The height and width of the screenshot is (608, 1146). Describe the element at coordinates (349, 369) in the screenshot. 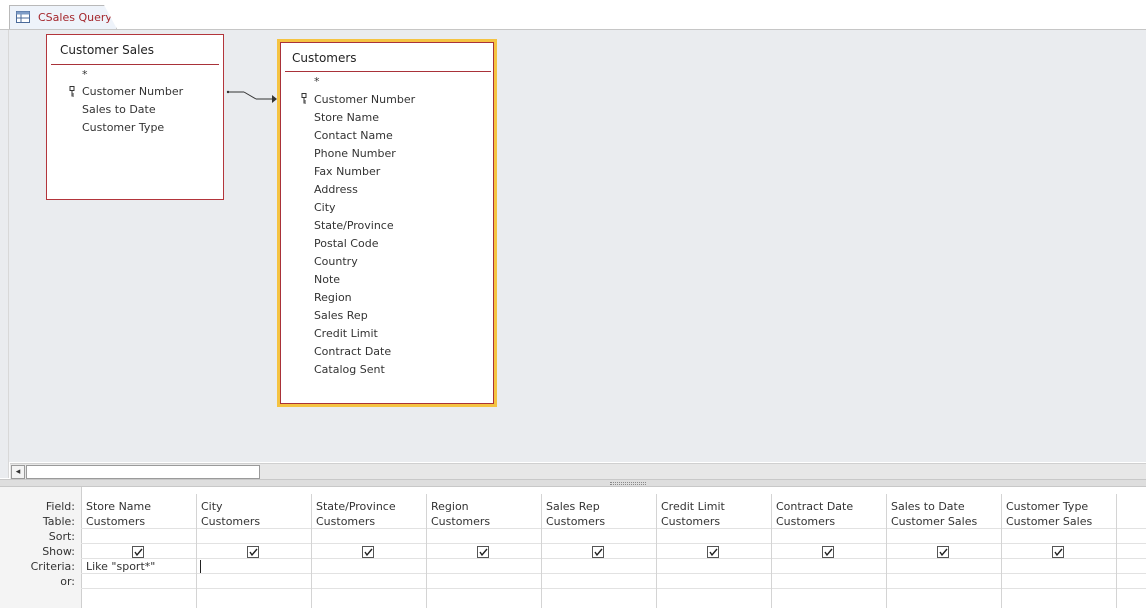

I see `field-item-catalog-sent: Catalog Sent` at that location.